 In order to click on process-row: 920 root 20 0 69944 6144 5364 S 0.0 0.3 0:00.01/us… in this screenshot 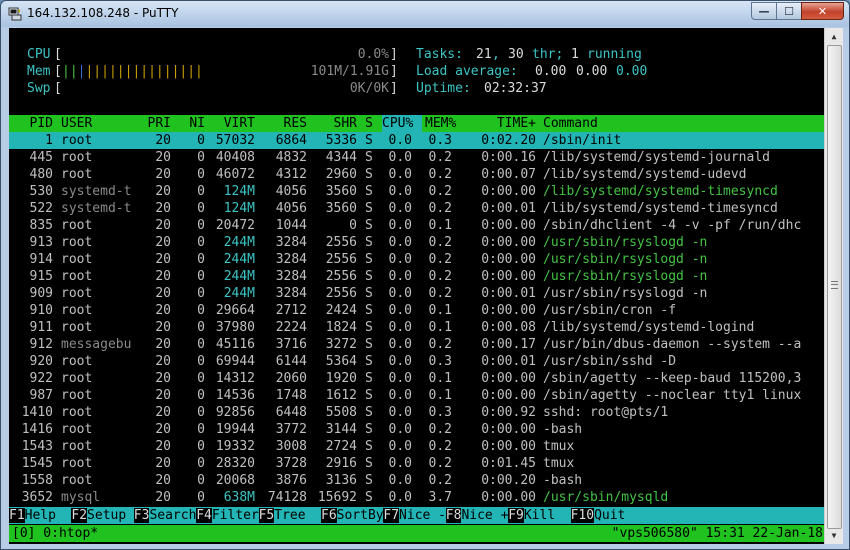, I will do `click(416, 361)`.